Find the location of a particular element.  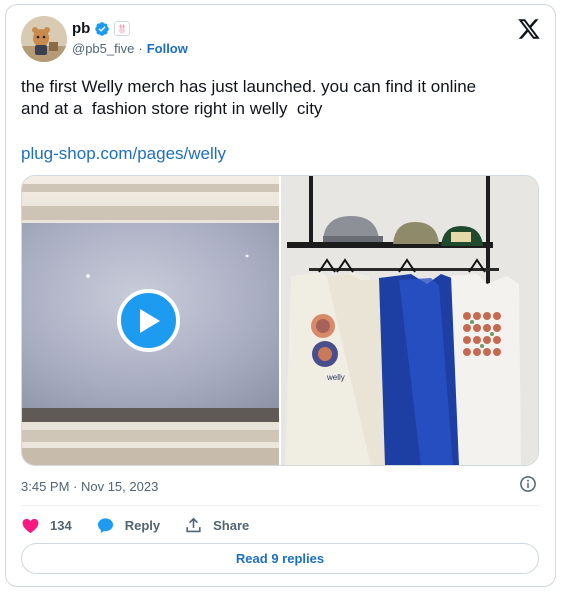

reply-icon is located at coordinates (105, 525).